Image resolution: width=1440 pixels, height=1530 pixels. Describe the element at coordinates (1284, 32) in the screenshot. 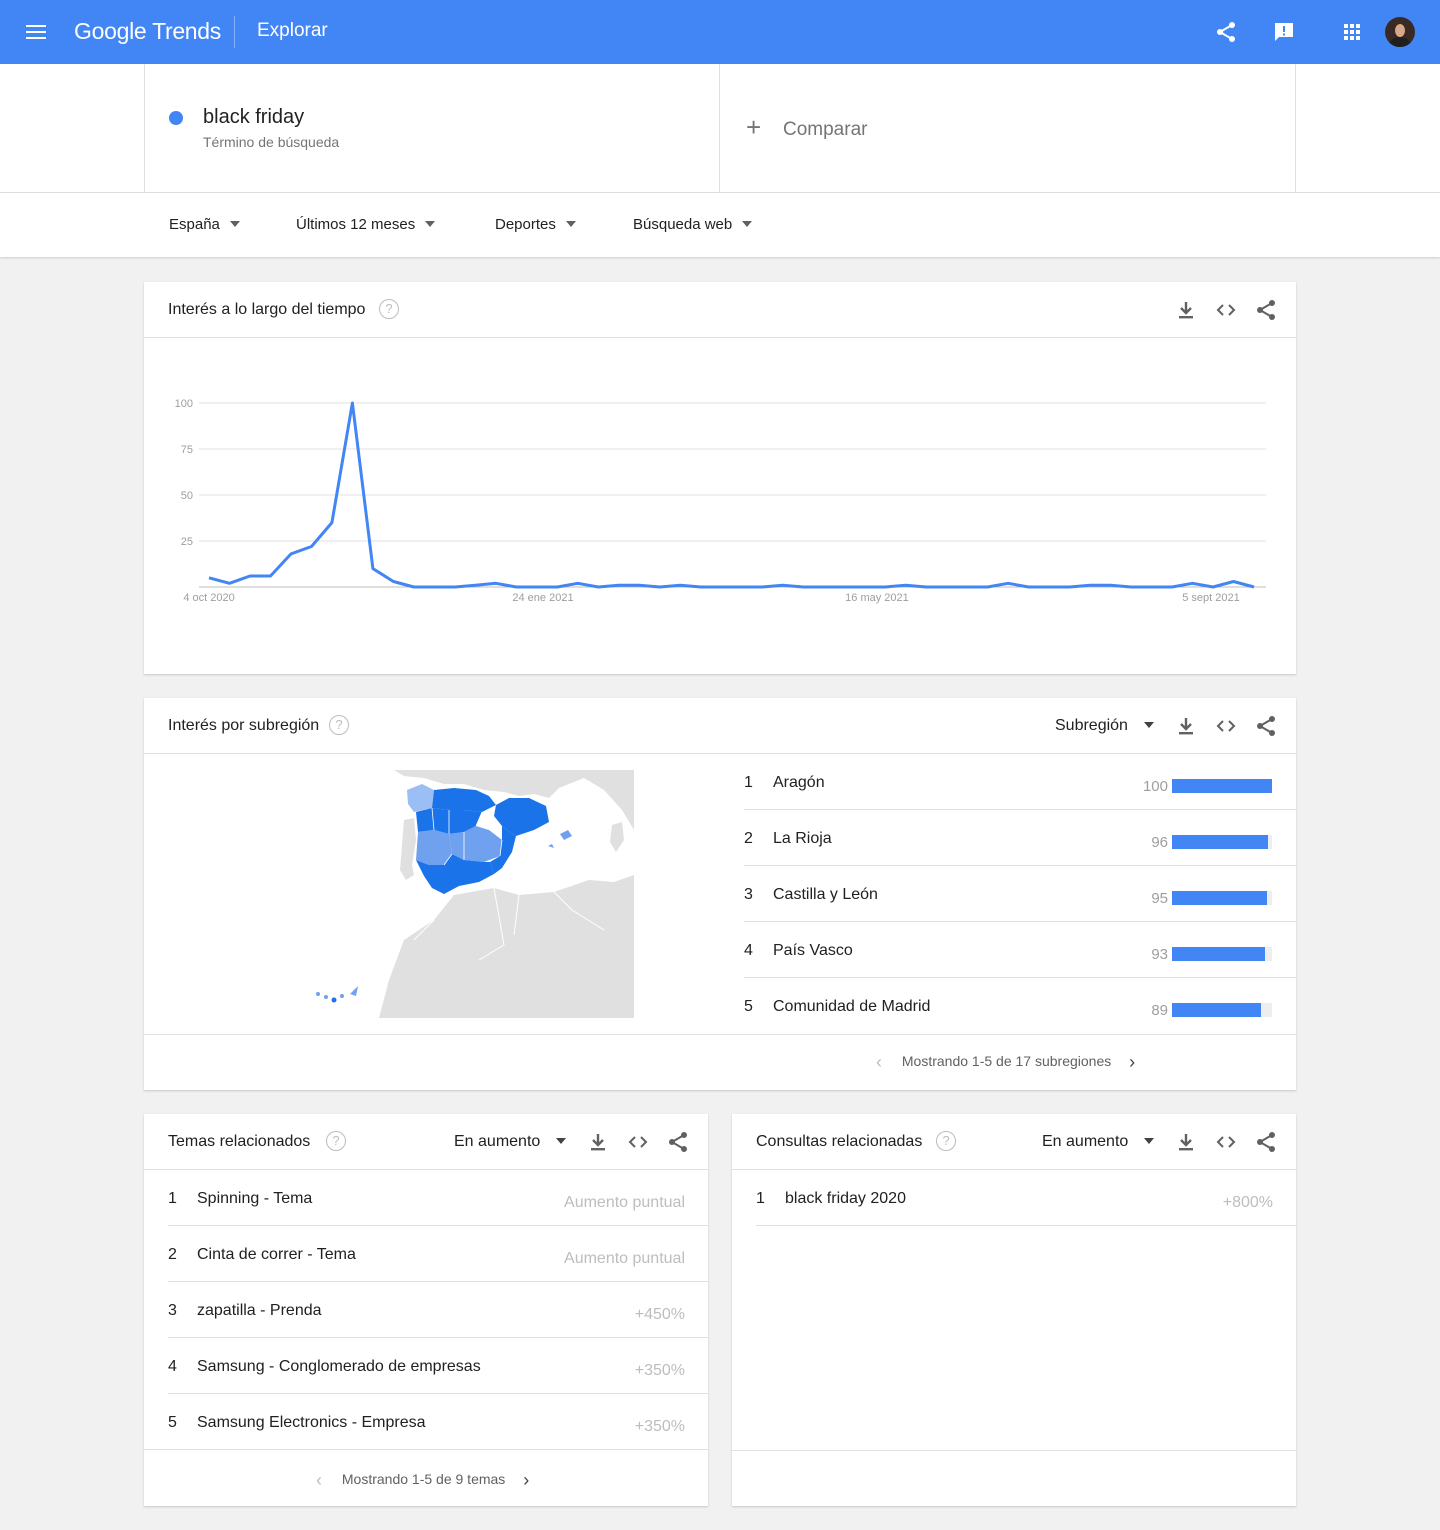

I see `feedback-icon` at that location.